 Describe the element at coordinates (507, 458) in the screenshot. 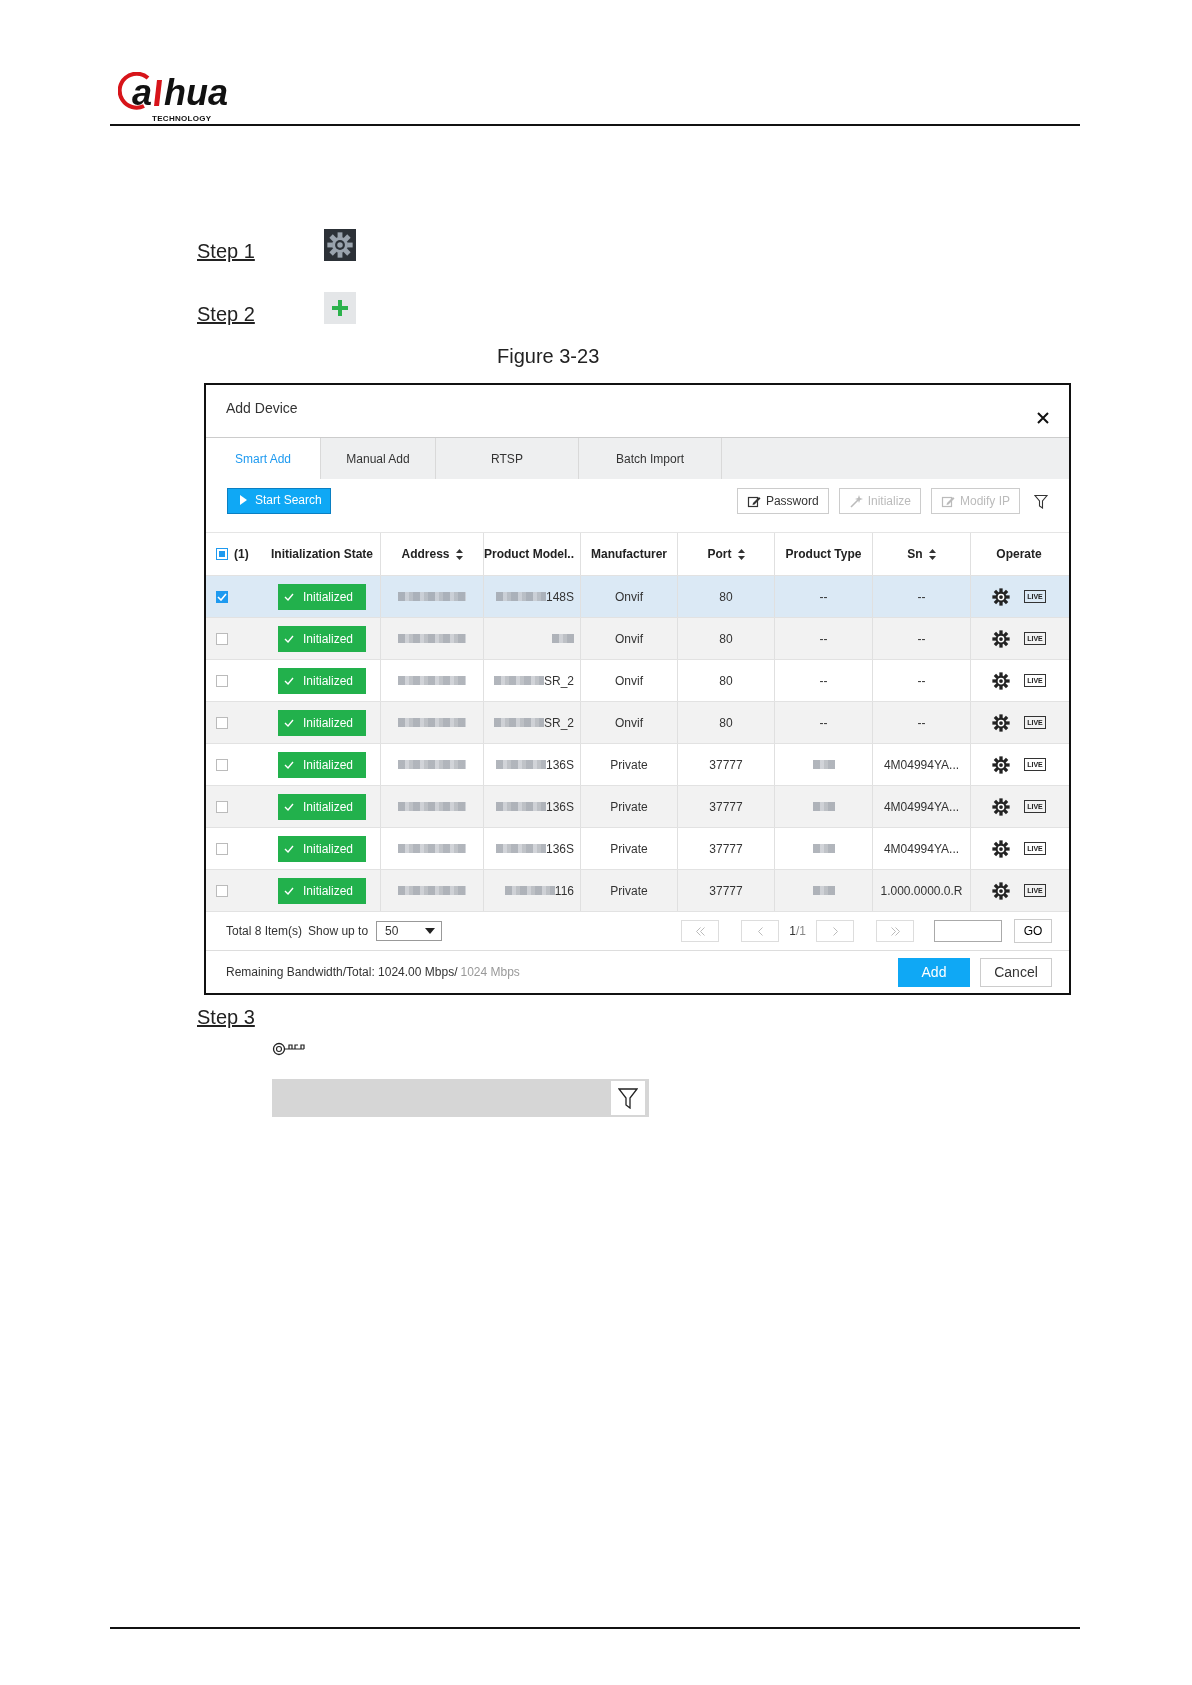

I see `tab: RTSP` at that location.